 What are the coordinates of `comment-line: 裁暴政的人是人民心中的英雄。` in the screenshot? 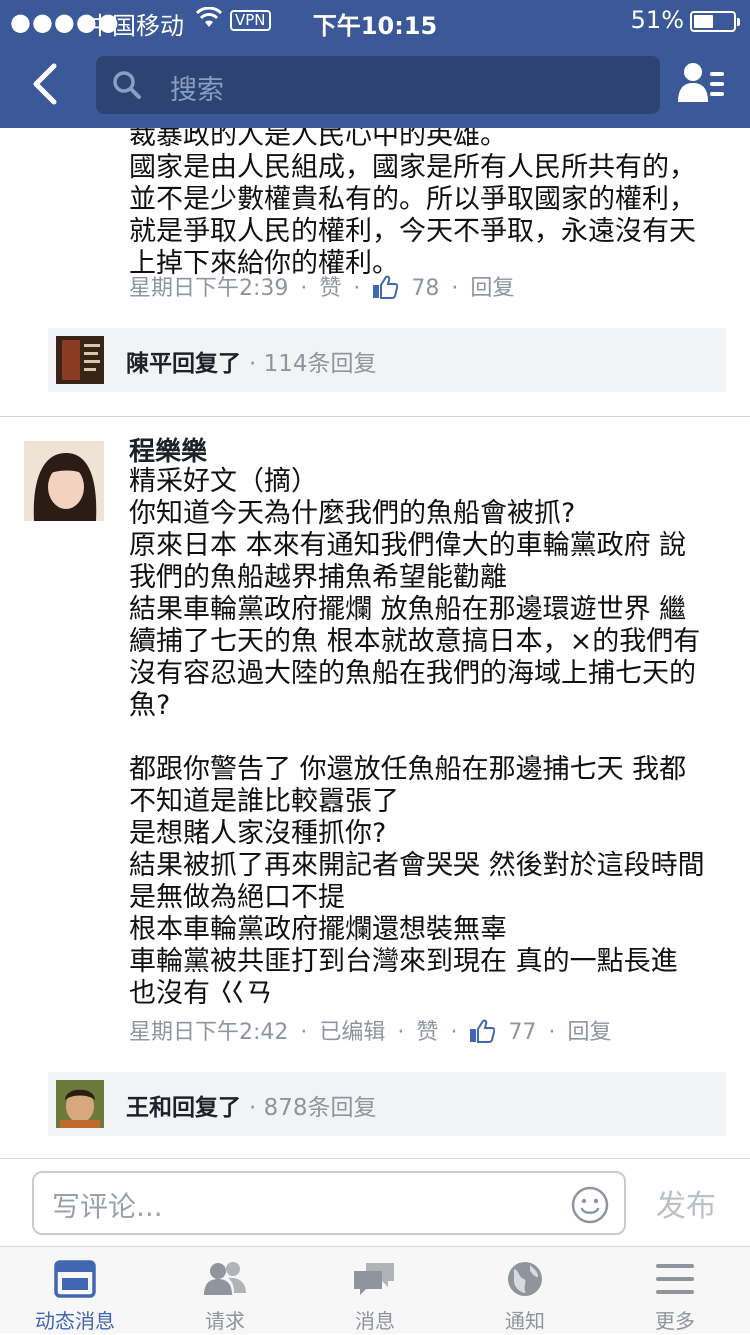 It's located at (318, 139).